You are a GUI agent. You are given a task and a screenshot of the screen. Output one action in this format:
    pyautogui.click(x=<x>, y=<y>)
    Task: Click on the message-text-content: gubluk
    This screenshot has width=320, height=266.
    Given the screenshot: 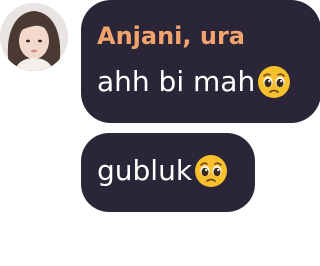 What is the action you would take?
    pyautogui.click(x=145, y=170)
    